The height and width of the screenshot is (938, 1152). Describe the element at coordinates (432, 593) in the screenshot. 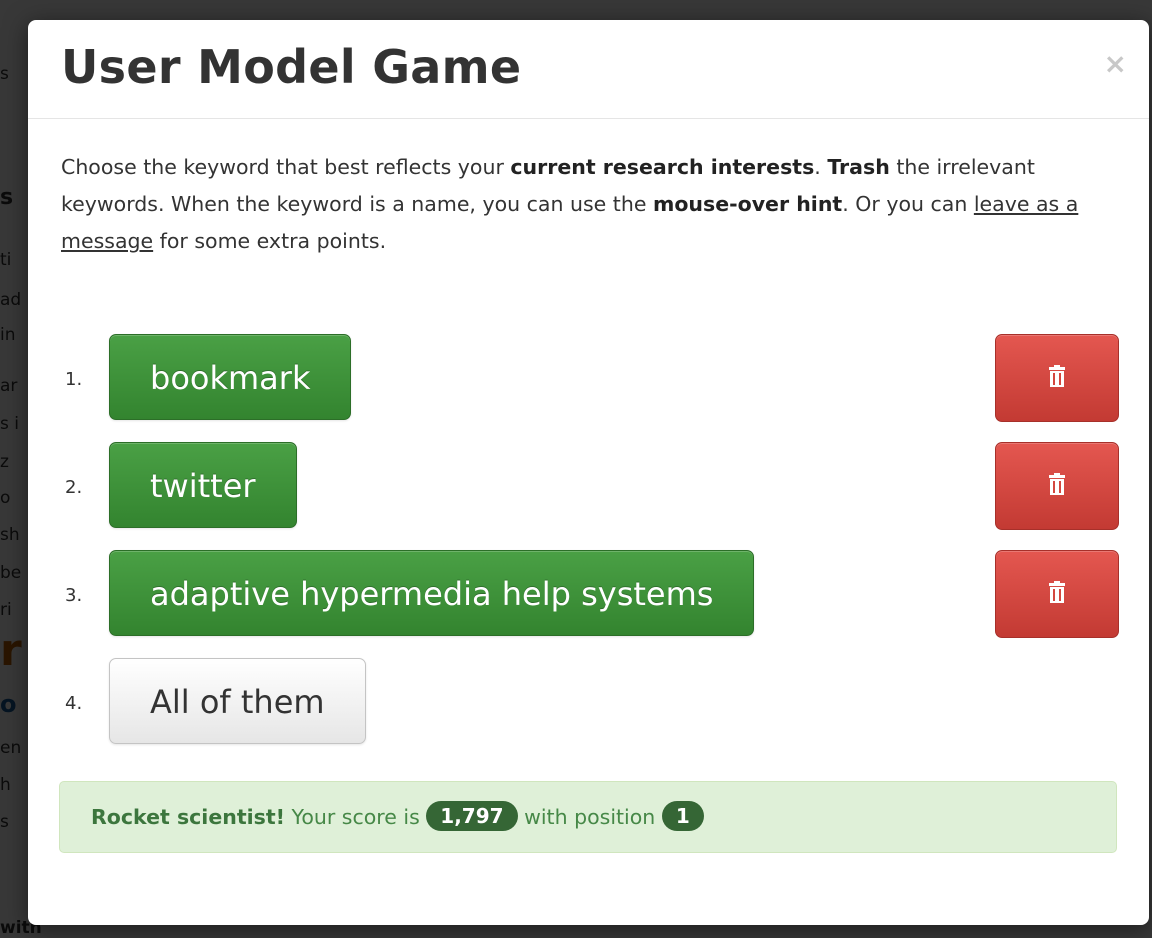

I see `keyword-button-adaptive-hypermedia: adaptive hypermedia help systems` at that location.